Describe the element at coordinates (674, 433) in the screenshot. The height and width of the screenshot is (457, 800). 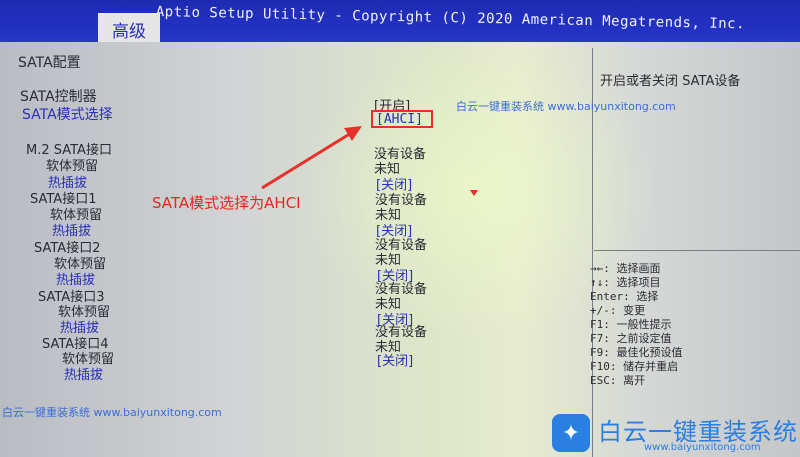
I see `watermark-logo: ✦ 白云一键重装系统 www.baiyunxitong.com` at that location.